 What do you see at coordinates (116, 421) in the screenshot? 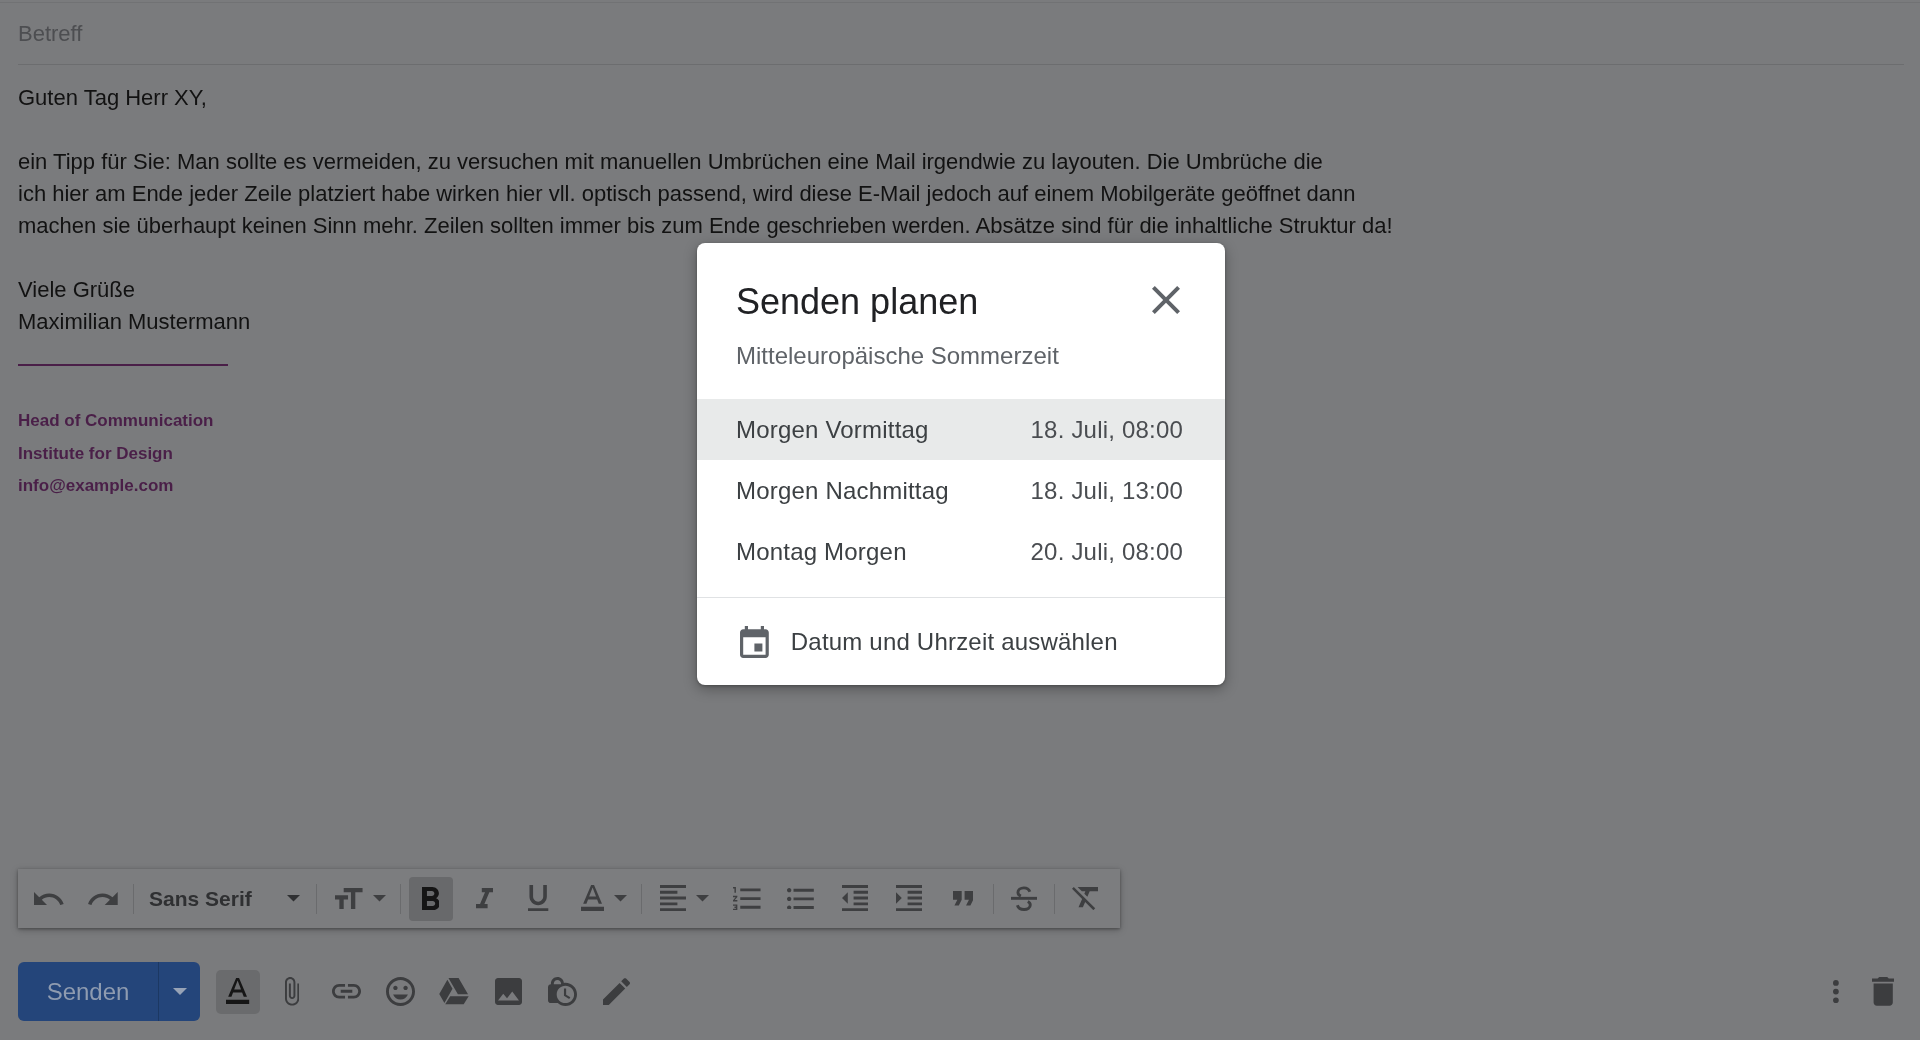
I see `signature-title: Head of Communication` at bounding box center [116, 421].